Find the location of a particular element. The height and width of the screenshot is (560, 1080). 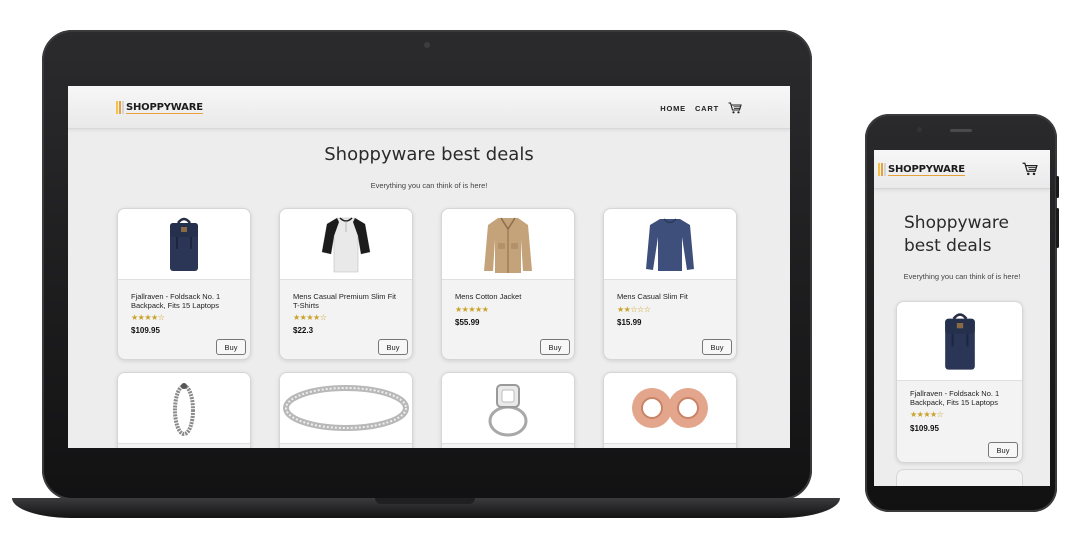

product-image-jacket is located at coordinates (508, 244).